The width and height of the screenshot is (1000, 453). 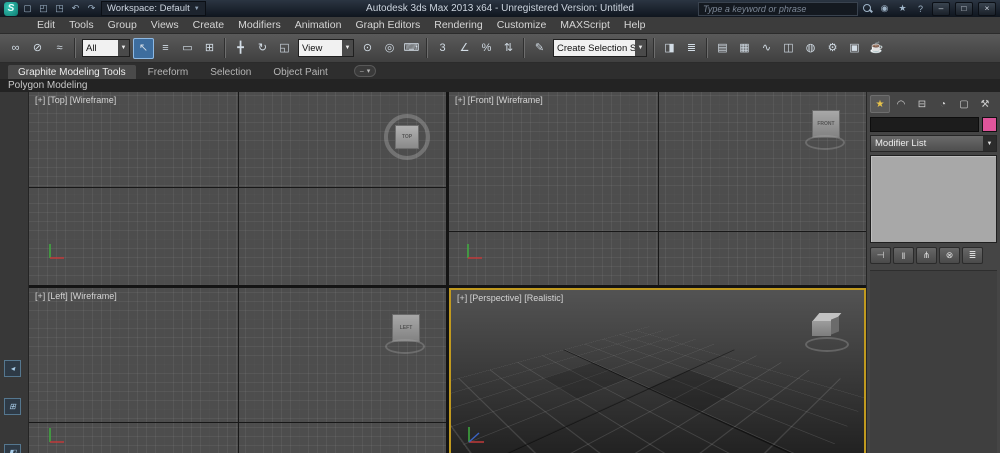 I want to click on viewport-perspective-label: [+] [Perspective] [Realistic], so click(x=510, y=298).